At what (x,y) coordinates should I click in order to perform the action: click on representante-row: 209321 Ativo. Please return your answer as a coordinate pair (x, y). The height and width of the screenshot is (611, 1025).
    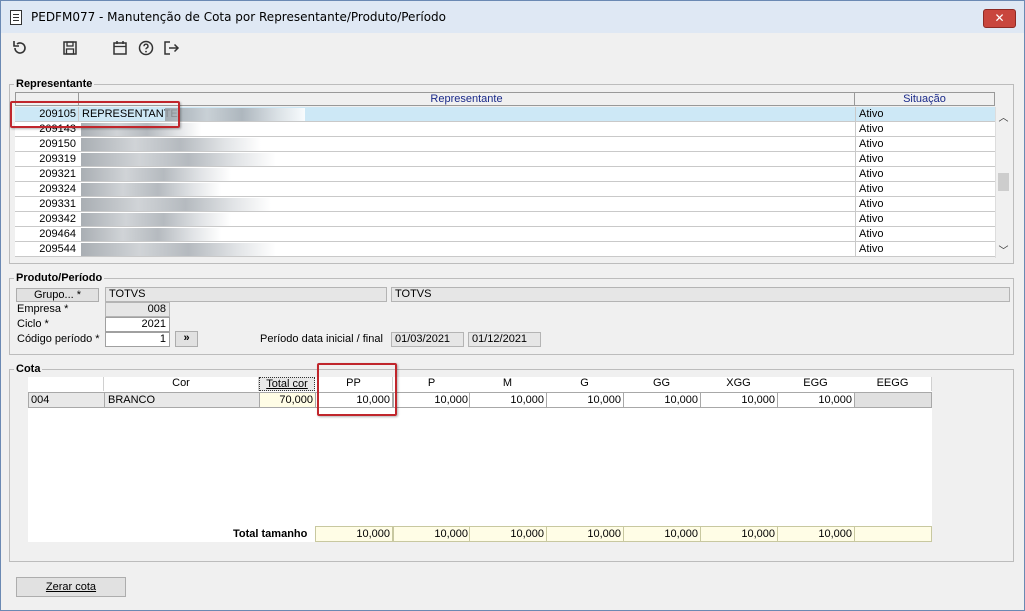
    Looking at the image, I should click on (505, 174).